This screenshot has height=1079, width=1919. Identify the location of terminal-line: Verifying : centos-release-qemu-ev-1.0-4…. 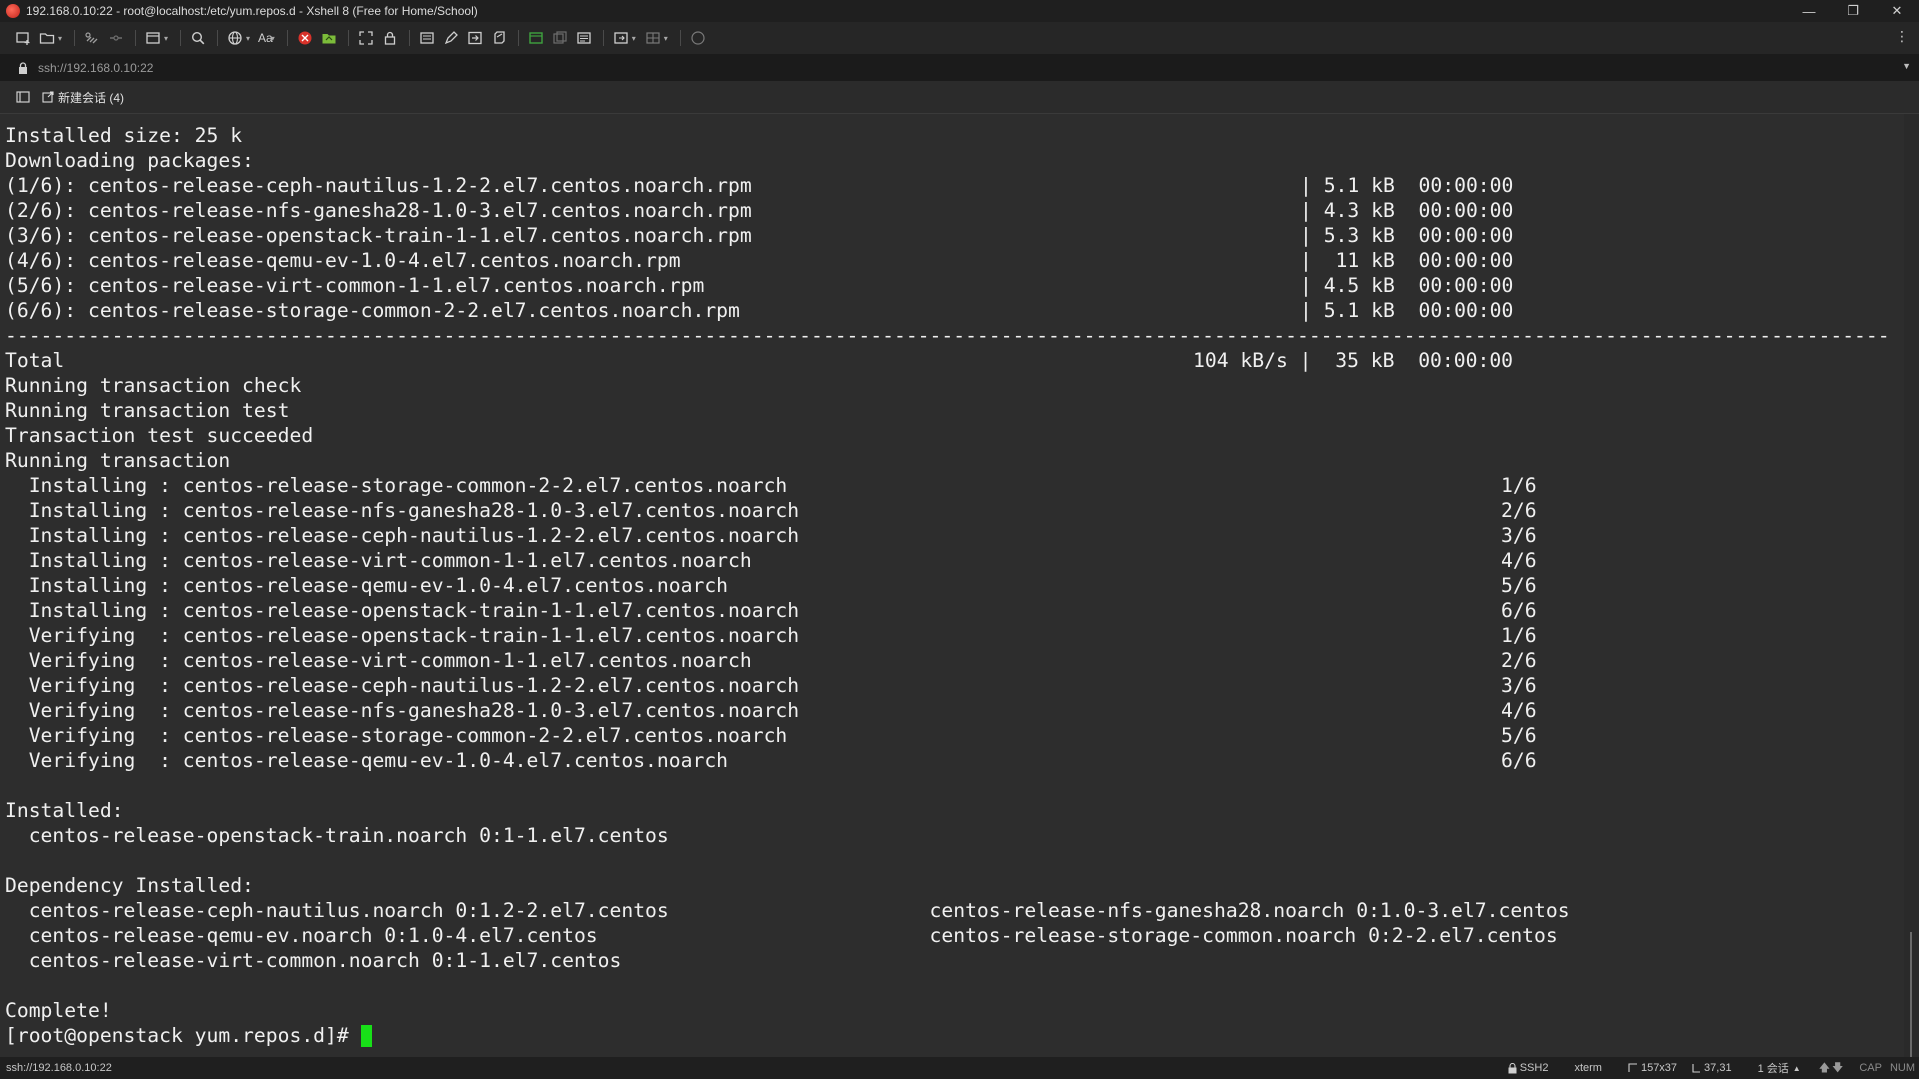
(947, 760).